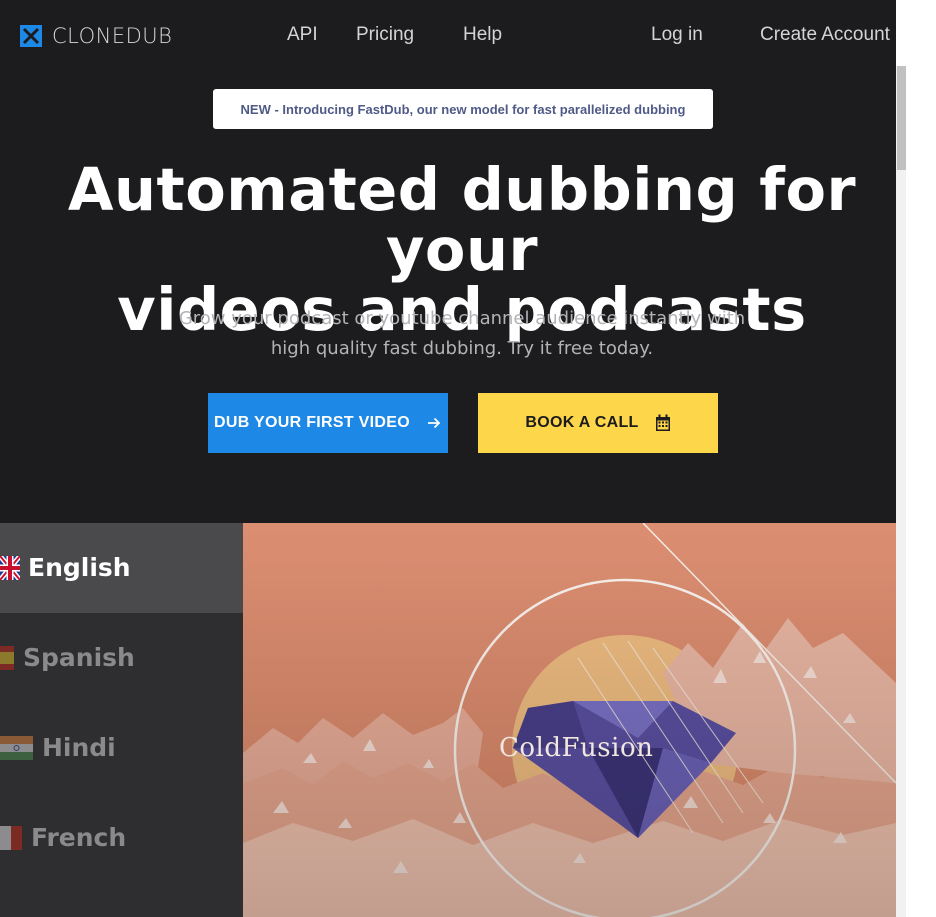  What do you see at coordinates (121, 748) in the screenshot?
I see `language-option-hindi: Hindi` at bounding box center [121, 748].